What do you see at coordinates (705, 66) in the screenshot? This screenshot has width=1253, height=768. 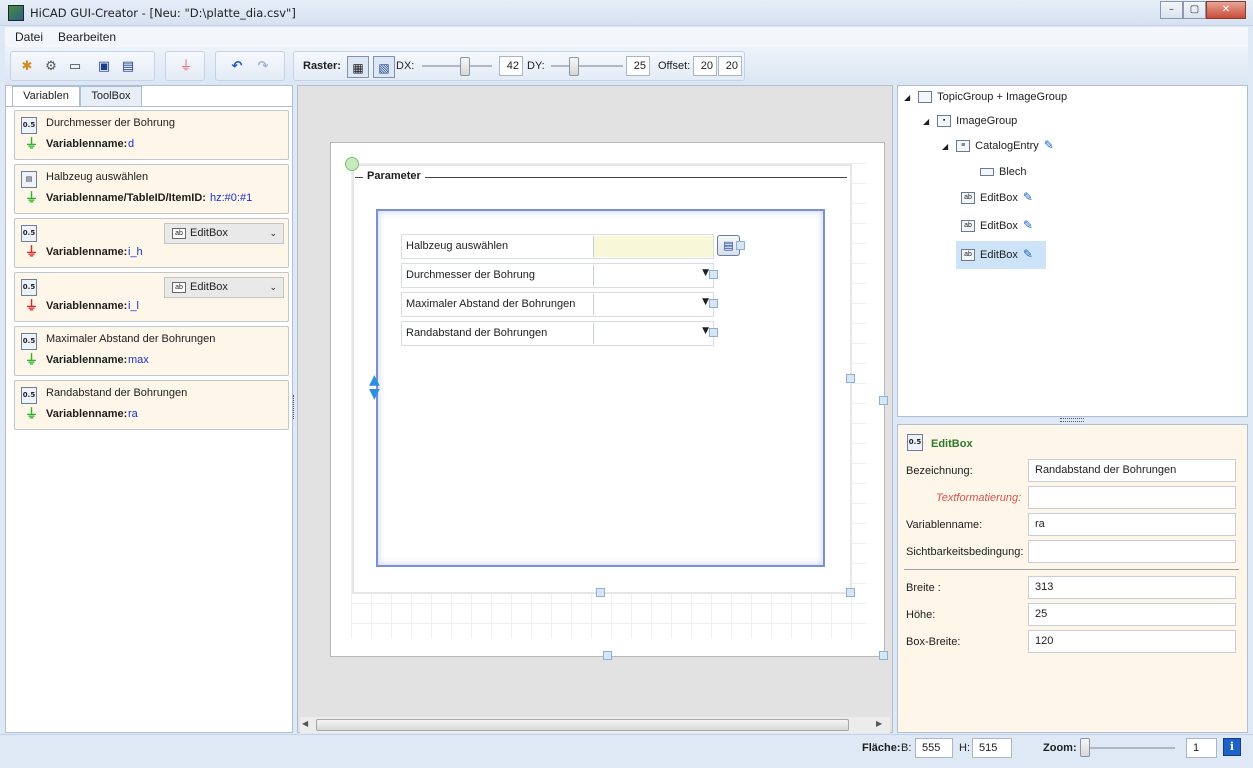 I see `offset-x-input: 20` at bounding box center [705, 66].